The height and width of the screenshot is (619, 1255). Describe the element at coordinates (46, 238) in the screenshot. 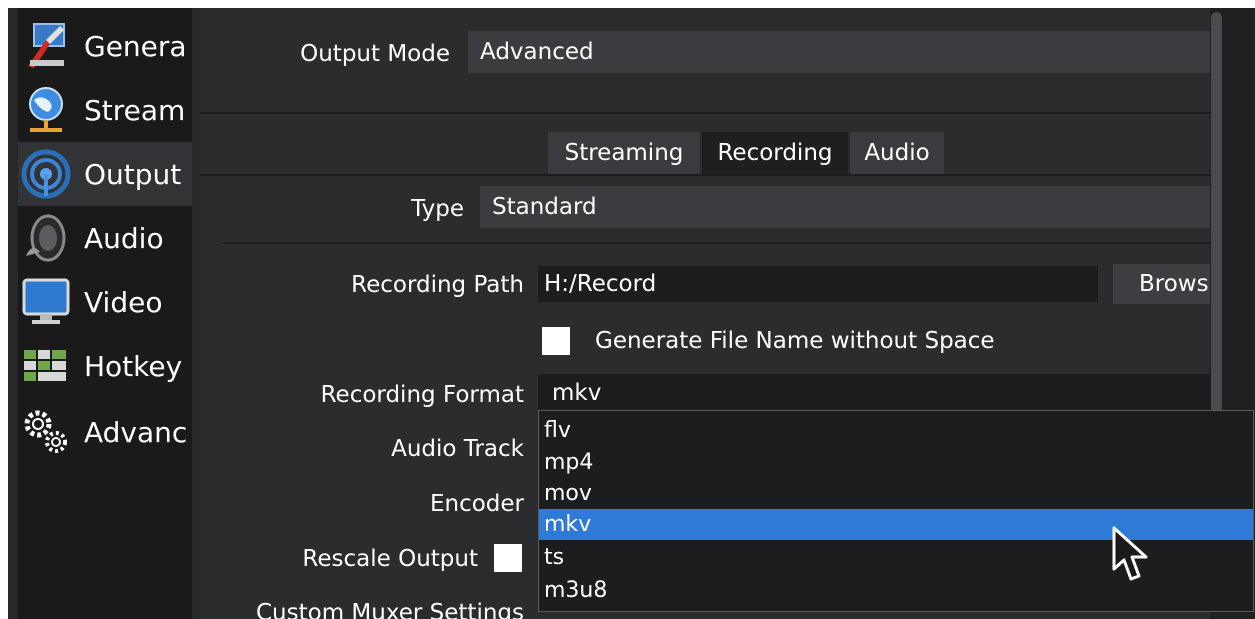

I see `speaker-icon` at that location.